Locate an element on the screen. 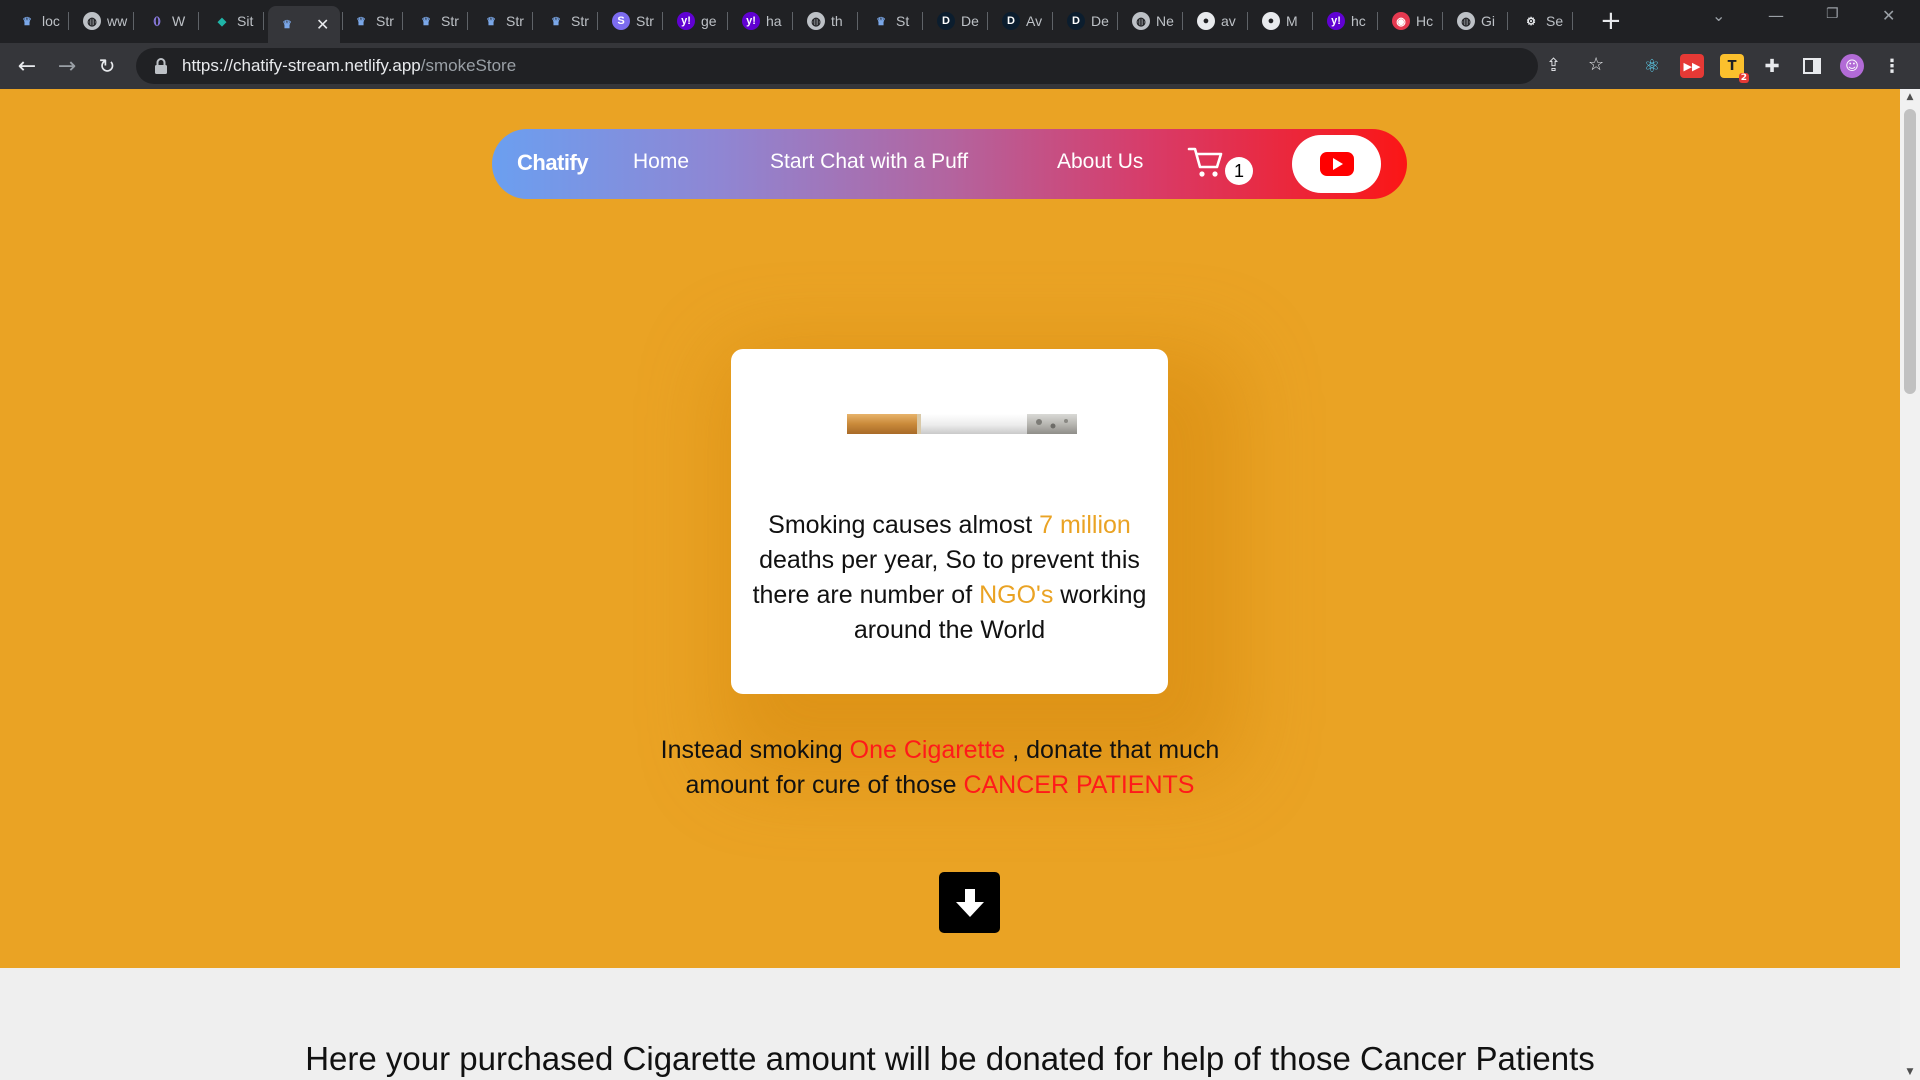 The width and height of the screenshot is (1920, 1080). new-tab-button: + is located at coordinates (1611, 21).